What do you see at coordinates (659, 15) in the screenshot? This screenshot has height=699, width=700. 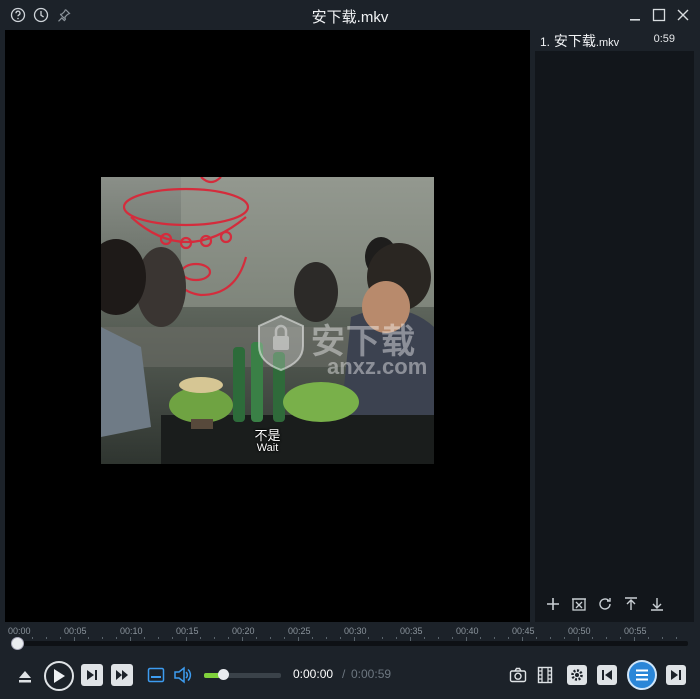 I see `maximize-icon` at bounding box center [659, 15].